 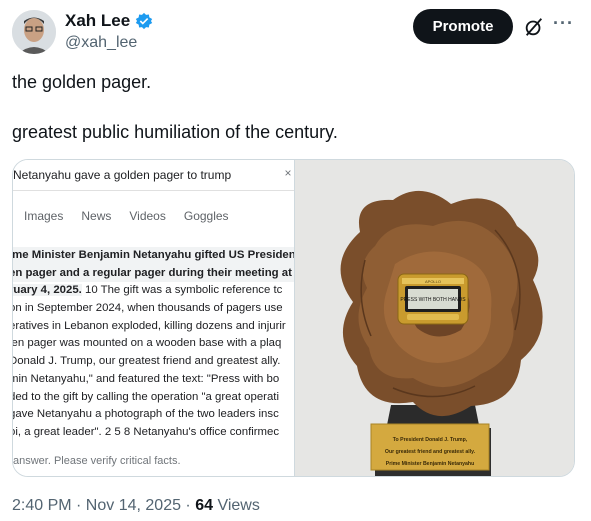 I want to click on citations: 2 5 8, so click(x=117, y=431).